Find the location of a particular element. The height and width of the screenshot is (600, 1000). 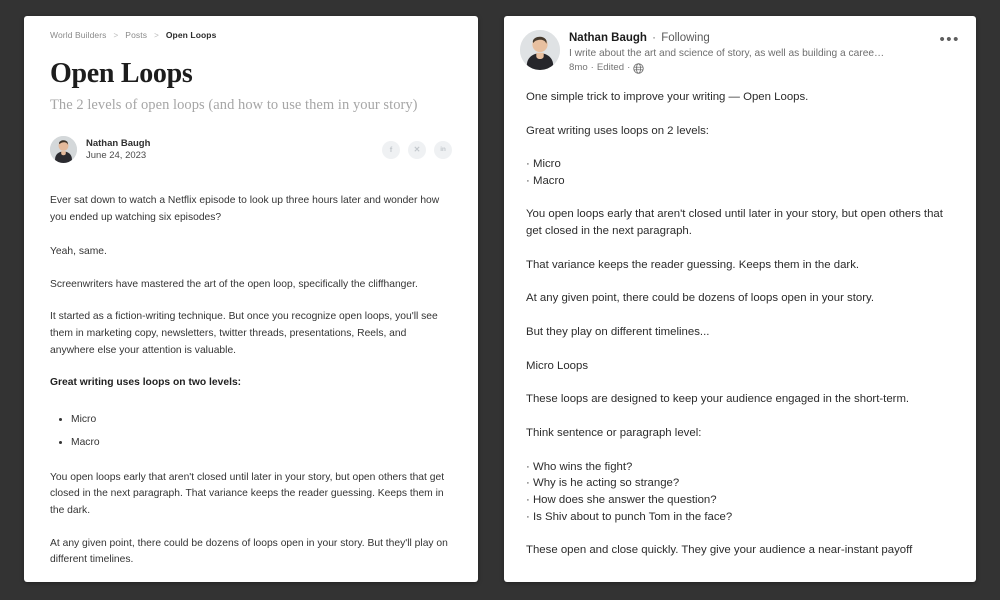

breadcrumb: World Builders > Posts > Open Loops is located at coordinates (251, 35).